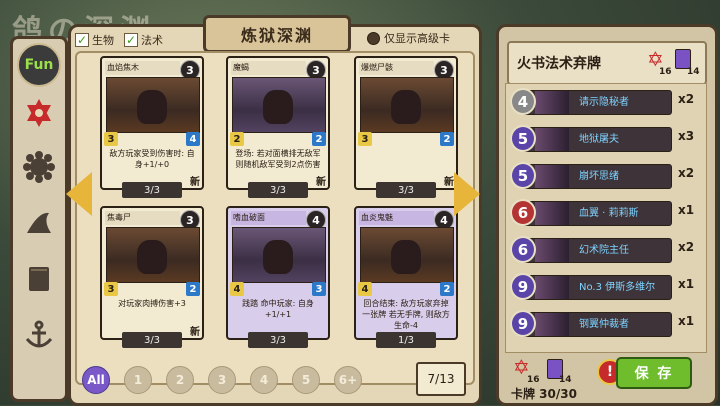 Image resolution: width=720 pixels, height=406 pixels. What do you see at coordinates (39, 223) in the screenshot?
I see `wizard-hat-icon` at bounding box center [39, 223].